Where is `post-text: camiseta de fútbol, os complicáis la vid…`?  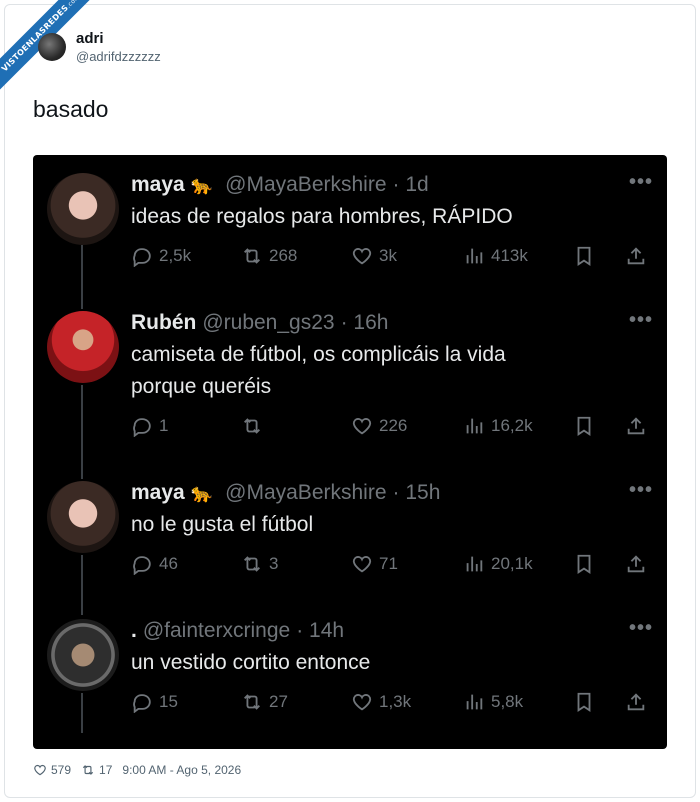 post-text: camiseta de fútbol, os complicáis la vid… is located at coordinates (318, 371).